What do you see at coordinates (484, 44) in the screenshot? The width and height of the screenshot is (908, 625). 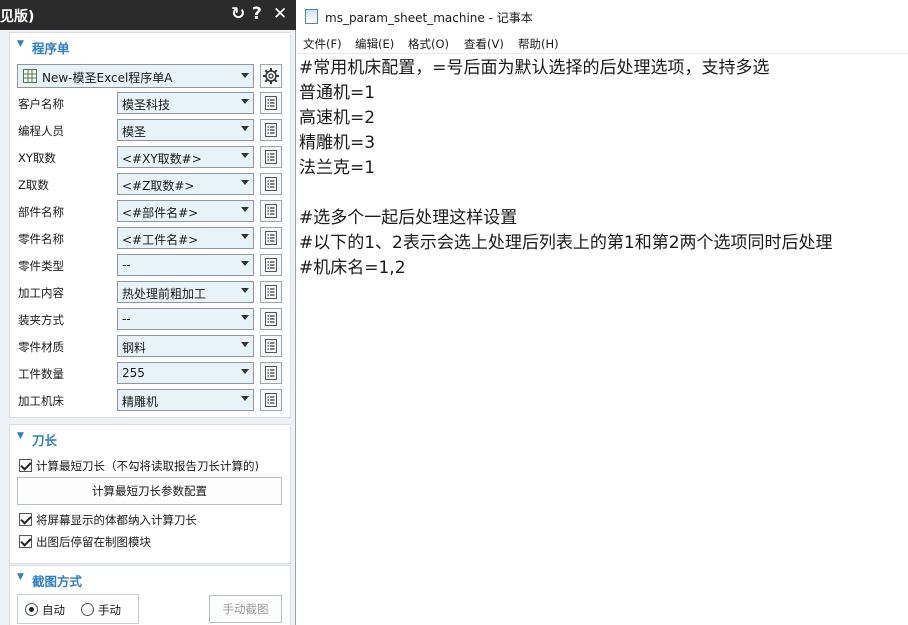 I see `menu-item: 查看(V)` at bounding box center [484, 44].